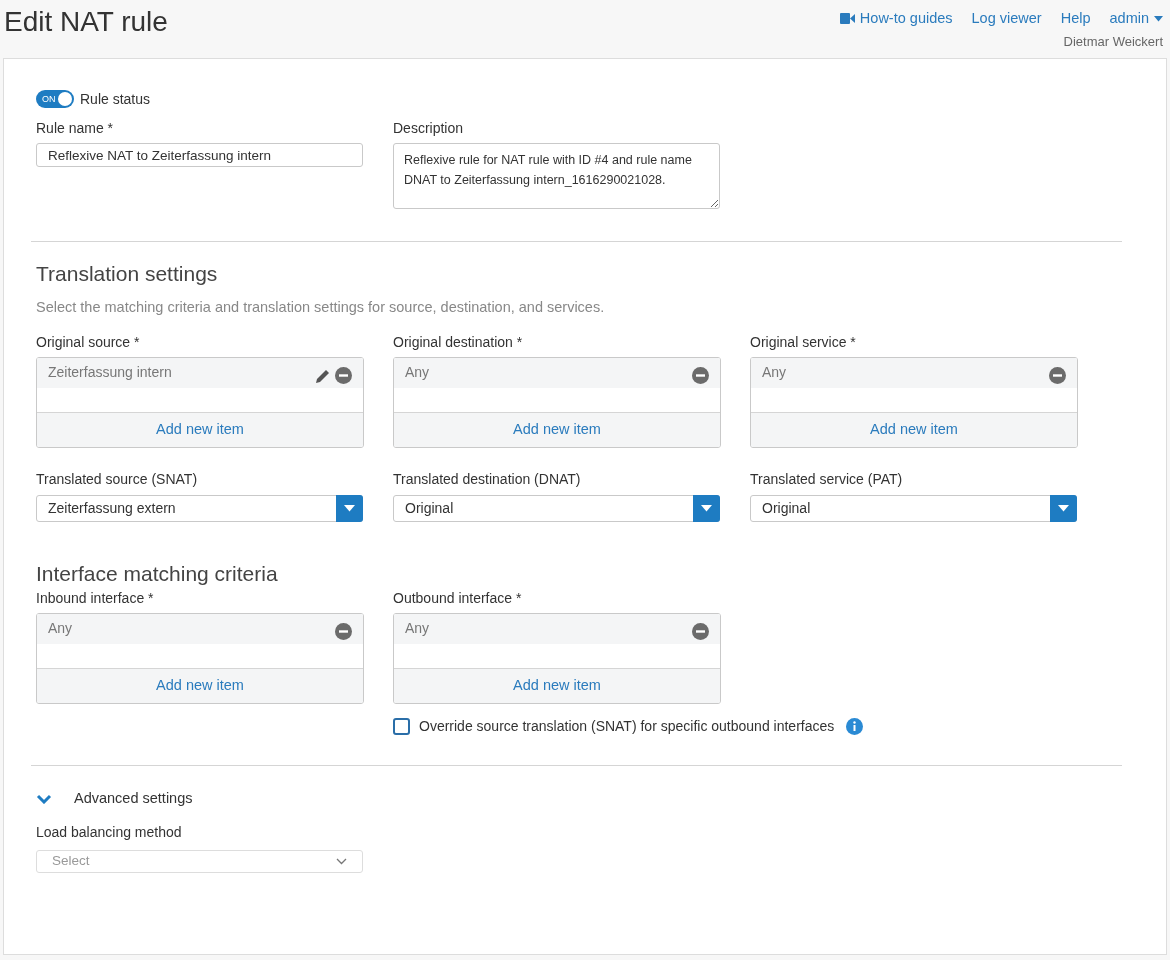  I want to click on header-link: How-to guides, so click(896, 19).